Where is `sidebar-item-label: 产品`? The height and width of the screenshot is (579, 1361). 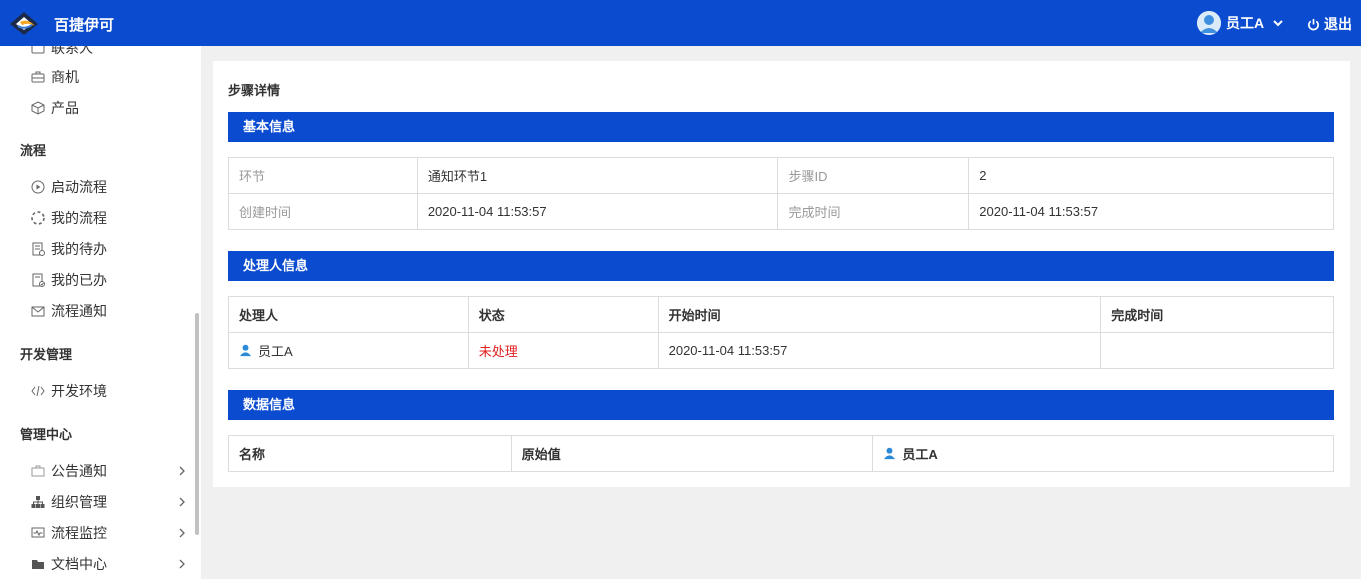
sidebar-item-label: 产品 is located at coordinates (65, 108).